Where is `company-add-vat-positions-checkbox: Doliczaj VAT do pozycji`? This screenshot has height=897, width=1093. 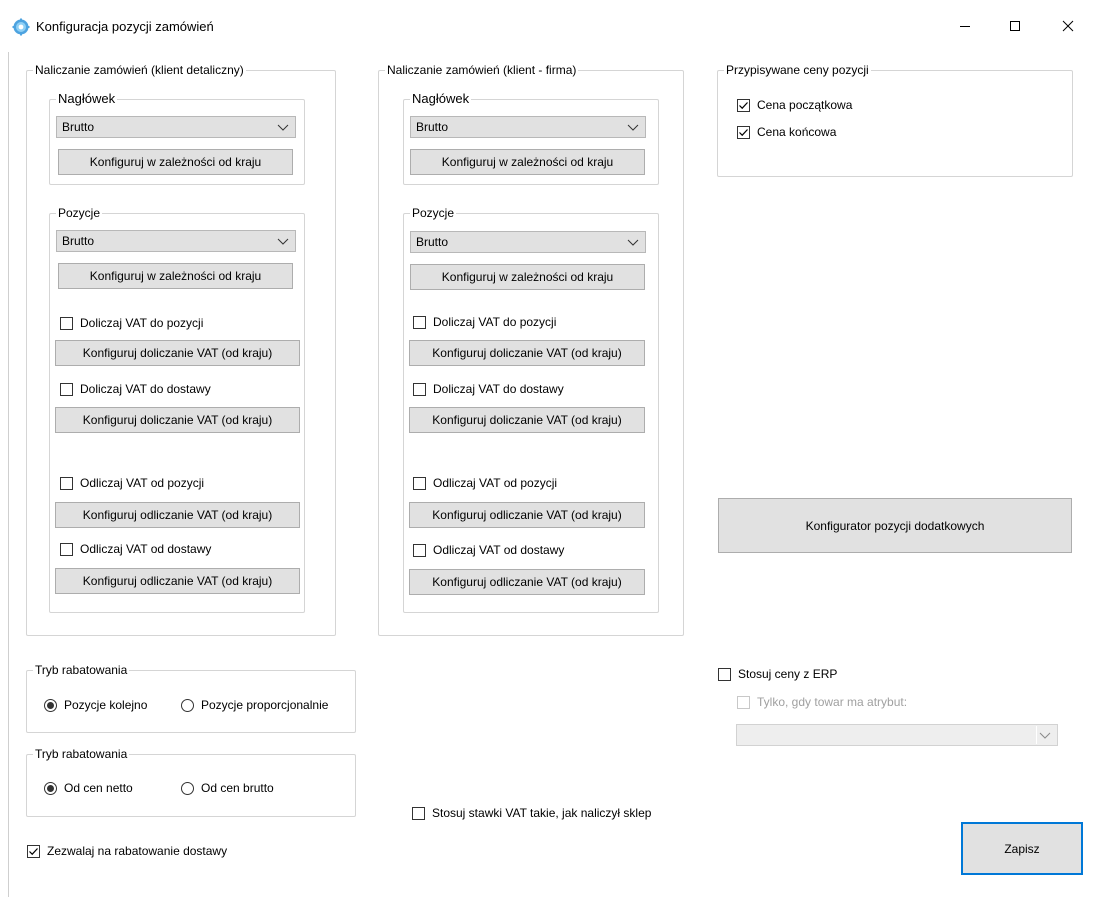 company-add-vat-positions-checkbox: Doliczaj VAT do pozycji is located at coordinates (484, 322).